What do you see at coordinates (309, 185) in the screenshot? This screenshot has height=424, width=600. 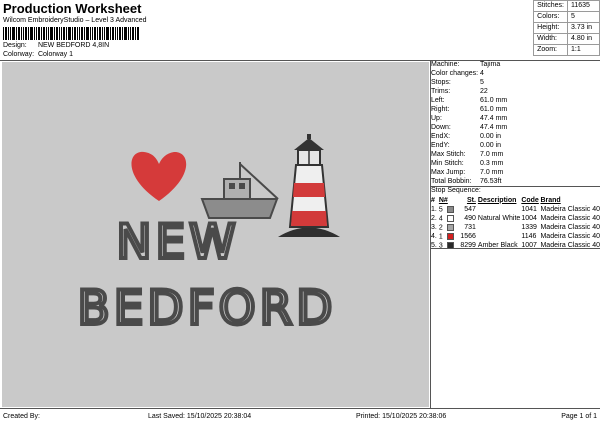 I see `lighthouse-icon` at bounding box center [309, 185].